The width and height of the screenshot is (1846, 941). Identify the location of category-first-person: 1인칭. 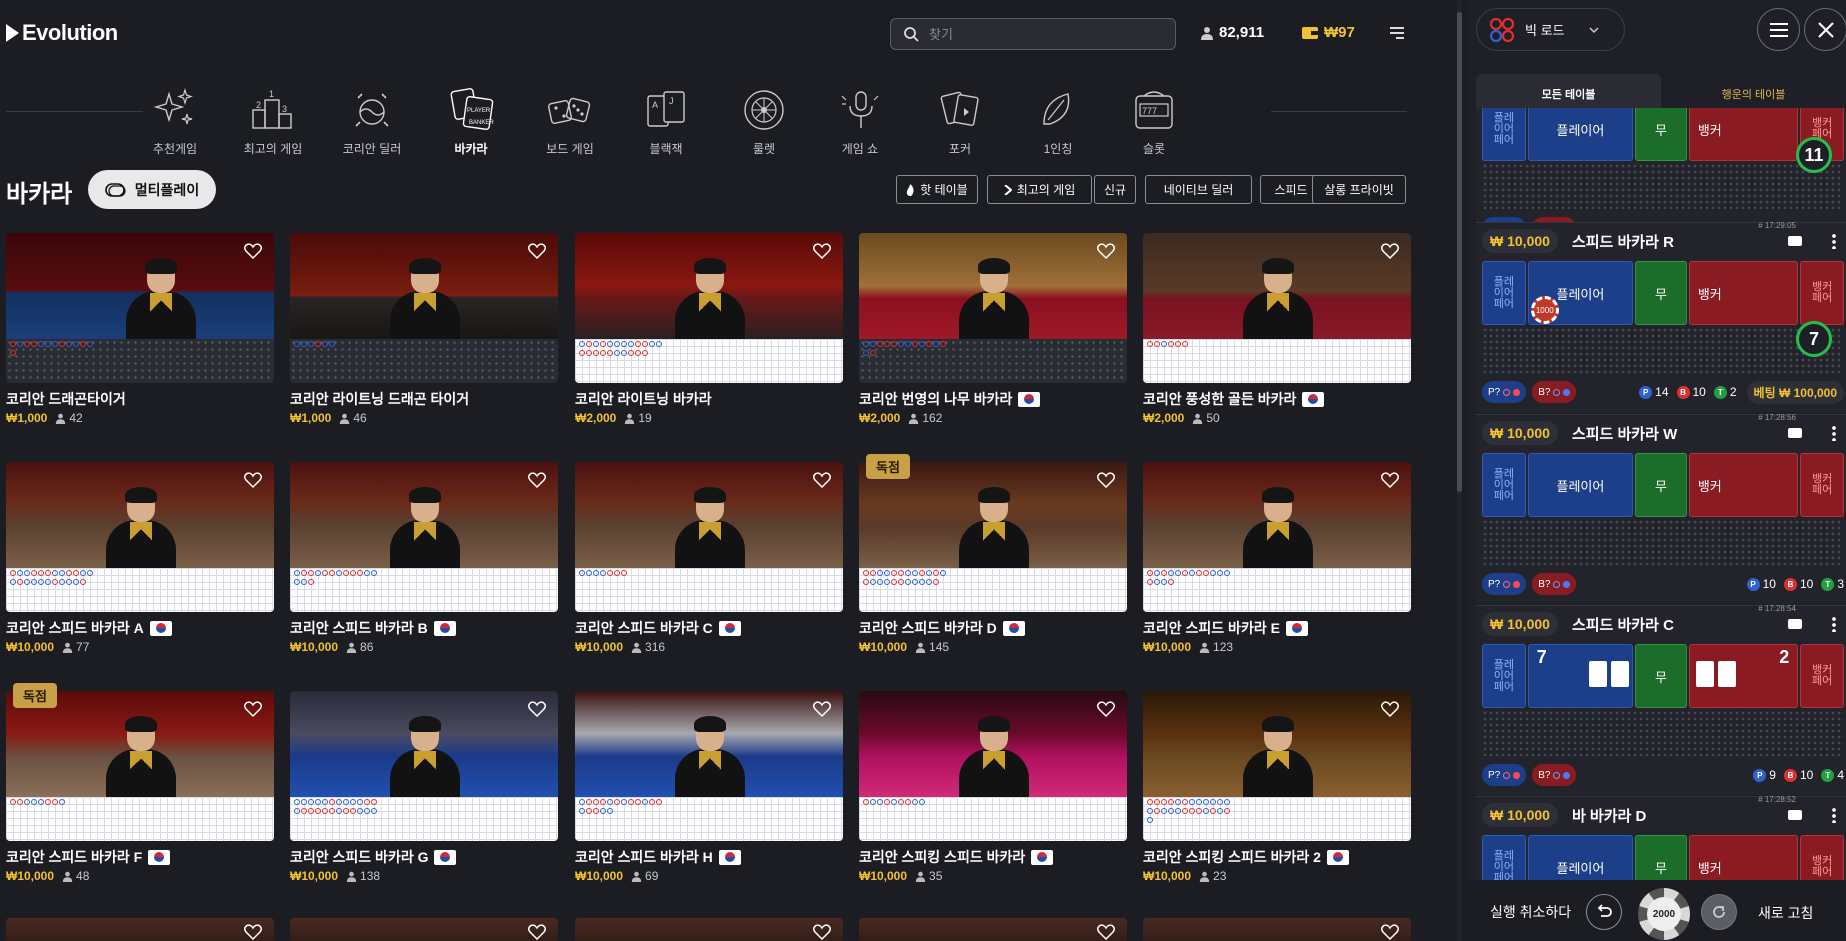
(1058, 121).